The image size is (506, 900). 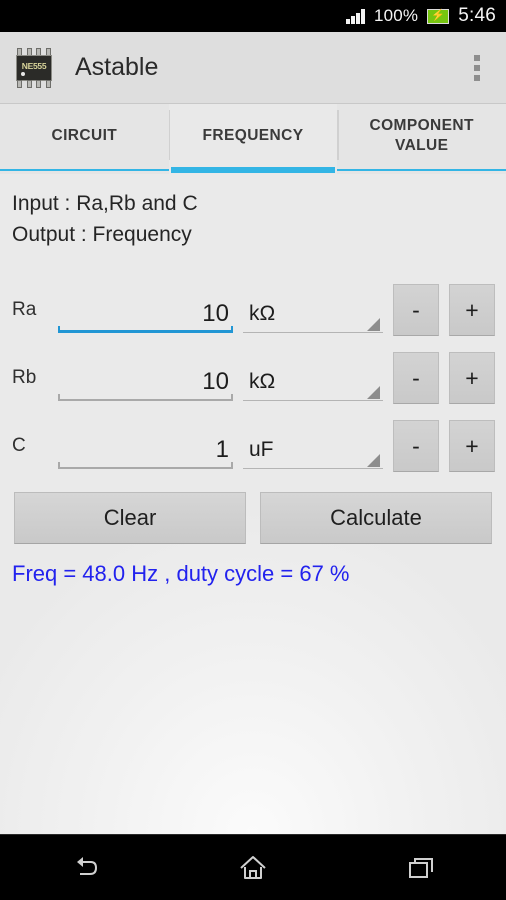 What do you see at coordinates (422, 868) in the screenshot?
I see `recents-icon` at bounding box center [422, 868].